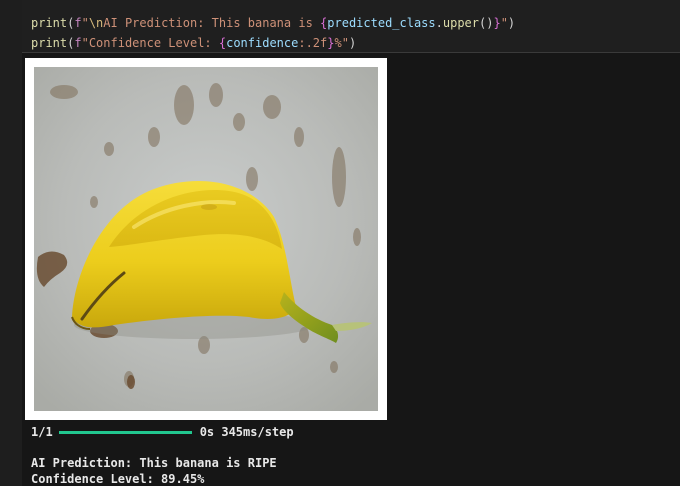 The image size is (680, 486). I want to click on code-token: %", so click(341, 43).